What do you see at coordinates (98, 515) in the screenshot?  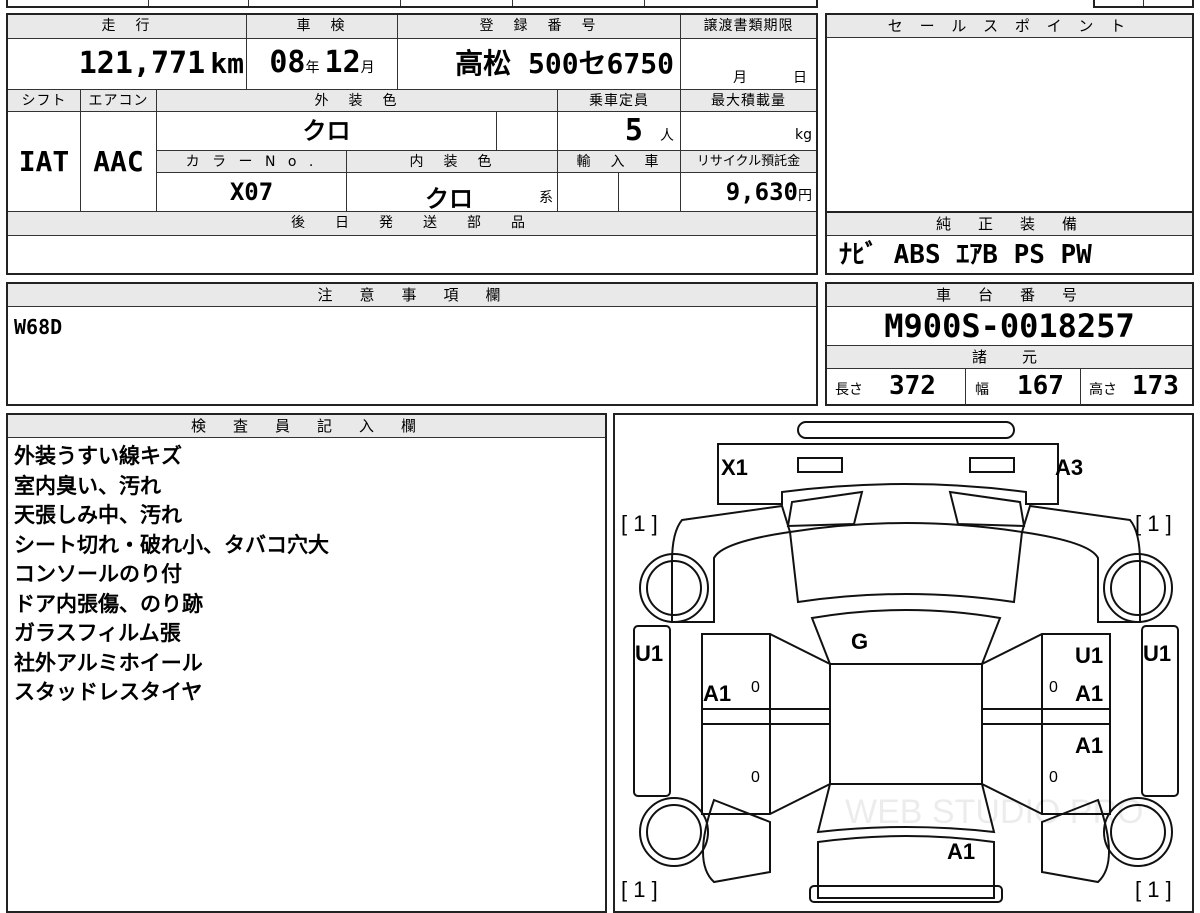 I see `note-line: 天張しみ中、汚れ` at bounding box center [98, 515].